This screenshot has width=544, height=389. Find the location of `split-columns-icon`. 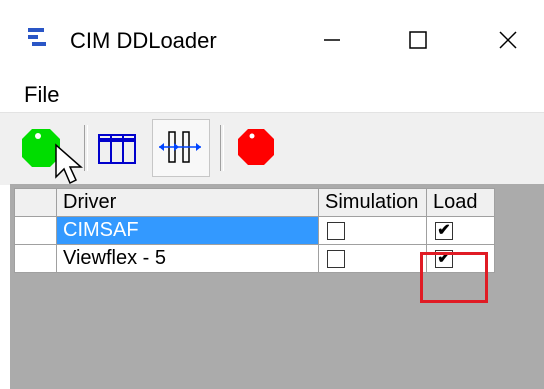

split-columns-icon is located at coordinates (180, 147).